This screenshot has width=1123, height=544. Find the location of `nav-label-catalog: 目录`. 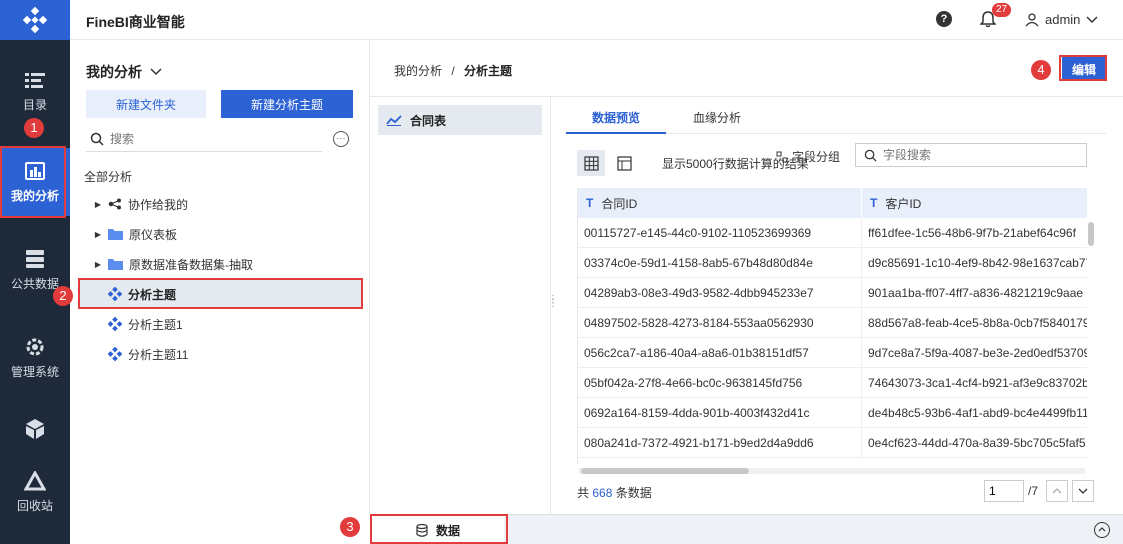

nav-label-catalog: 目录 is located at coordinates (34, 104).